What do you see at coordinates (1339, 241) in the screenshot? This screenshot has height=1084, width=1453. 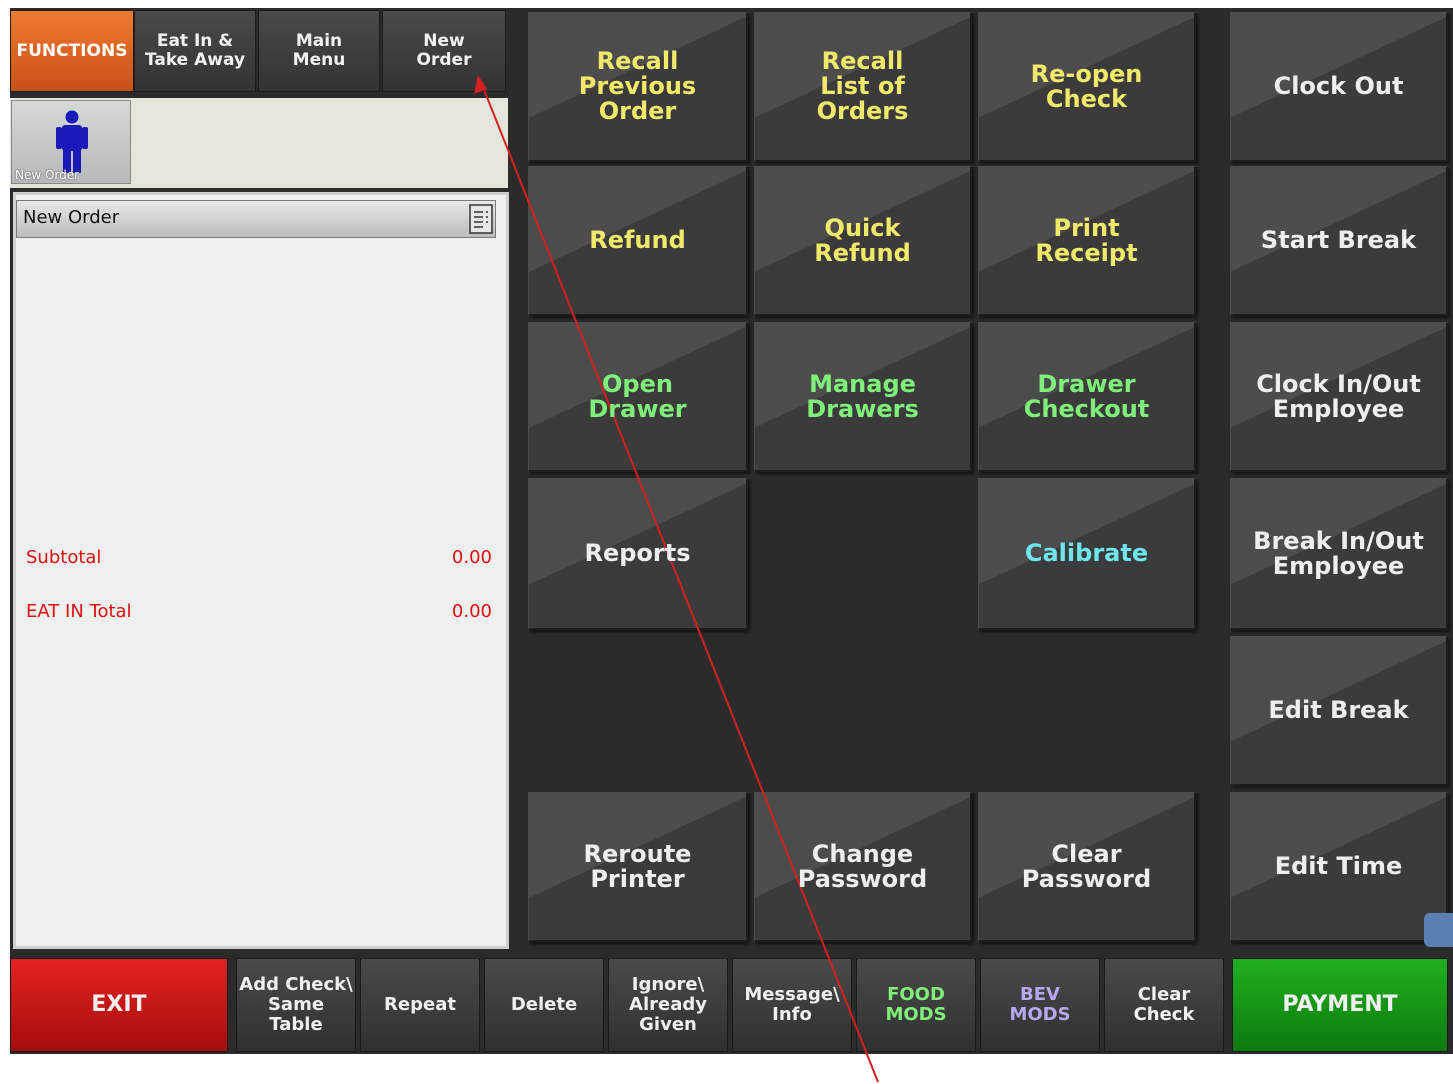 I see `start-break-button: Start Break` at bounding box center [1339, 241].